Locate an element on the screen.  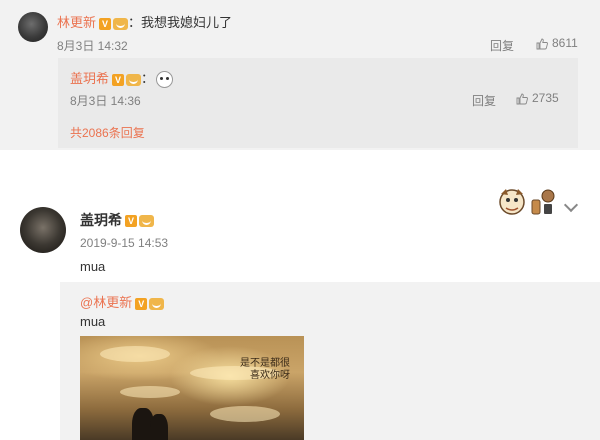
post-author-row: 盖玥希 V is located at coordinates (117, 220).